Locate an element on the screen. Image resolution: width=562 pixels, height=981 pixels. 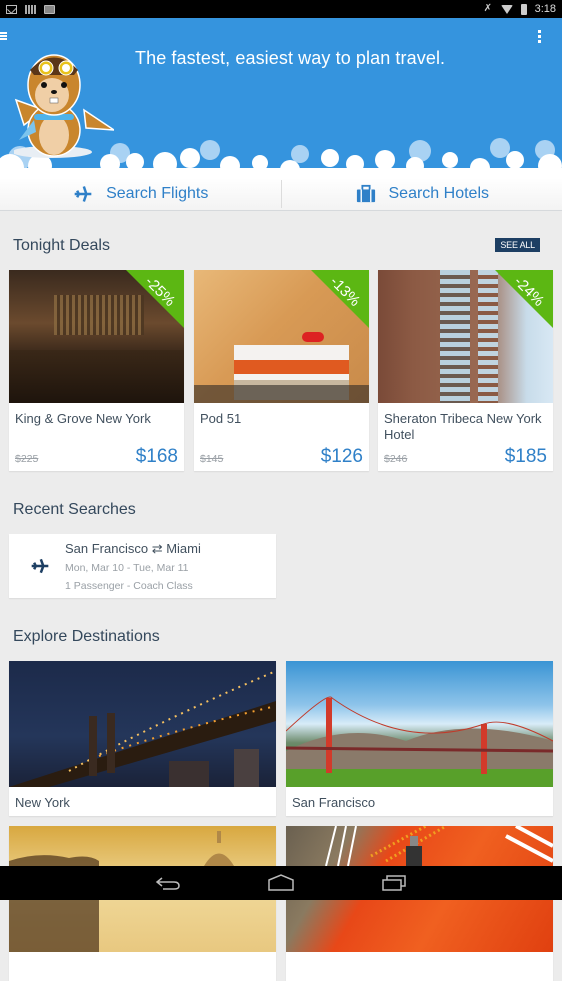
recent-search-dates: Mon, Mar 10 - Tue, Mar 11 is located at coordinates (127, 568).